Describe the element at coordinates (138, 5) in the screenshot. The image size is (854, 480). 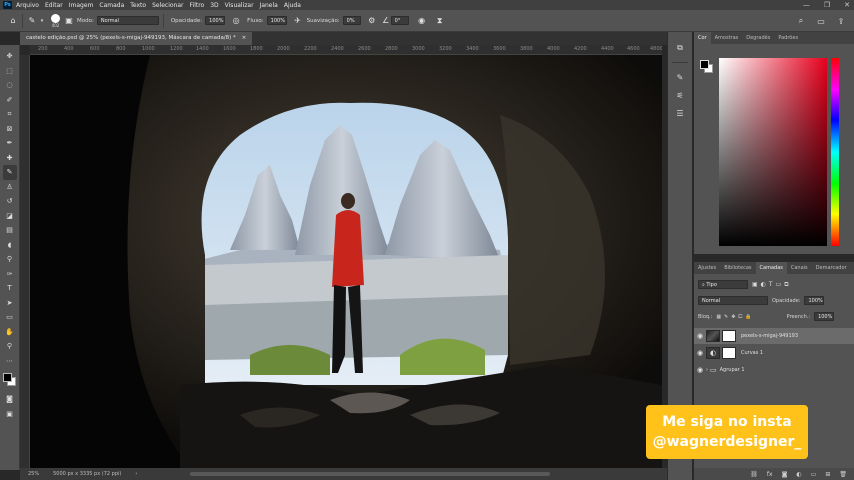
I see `menu-texto: Texto` at that location.